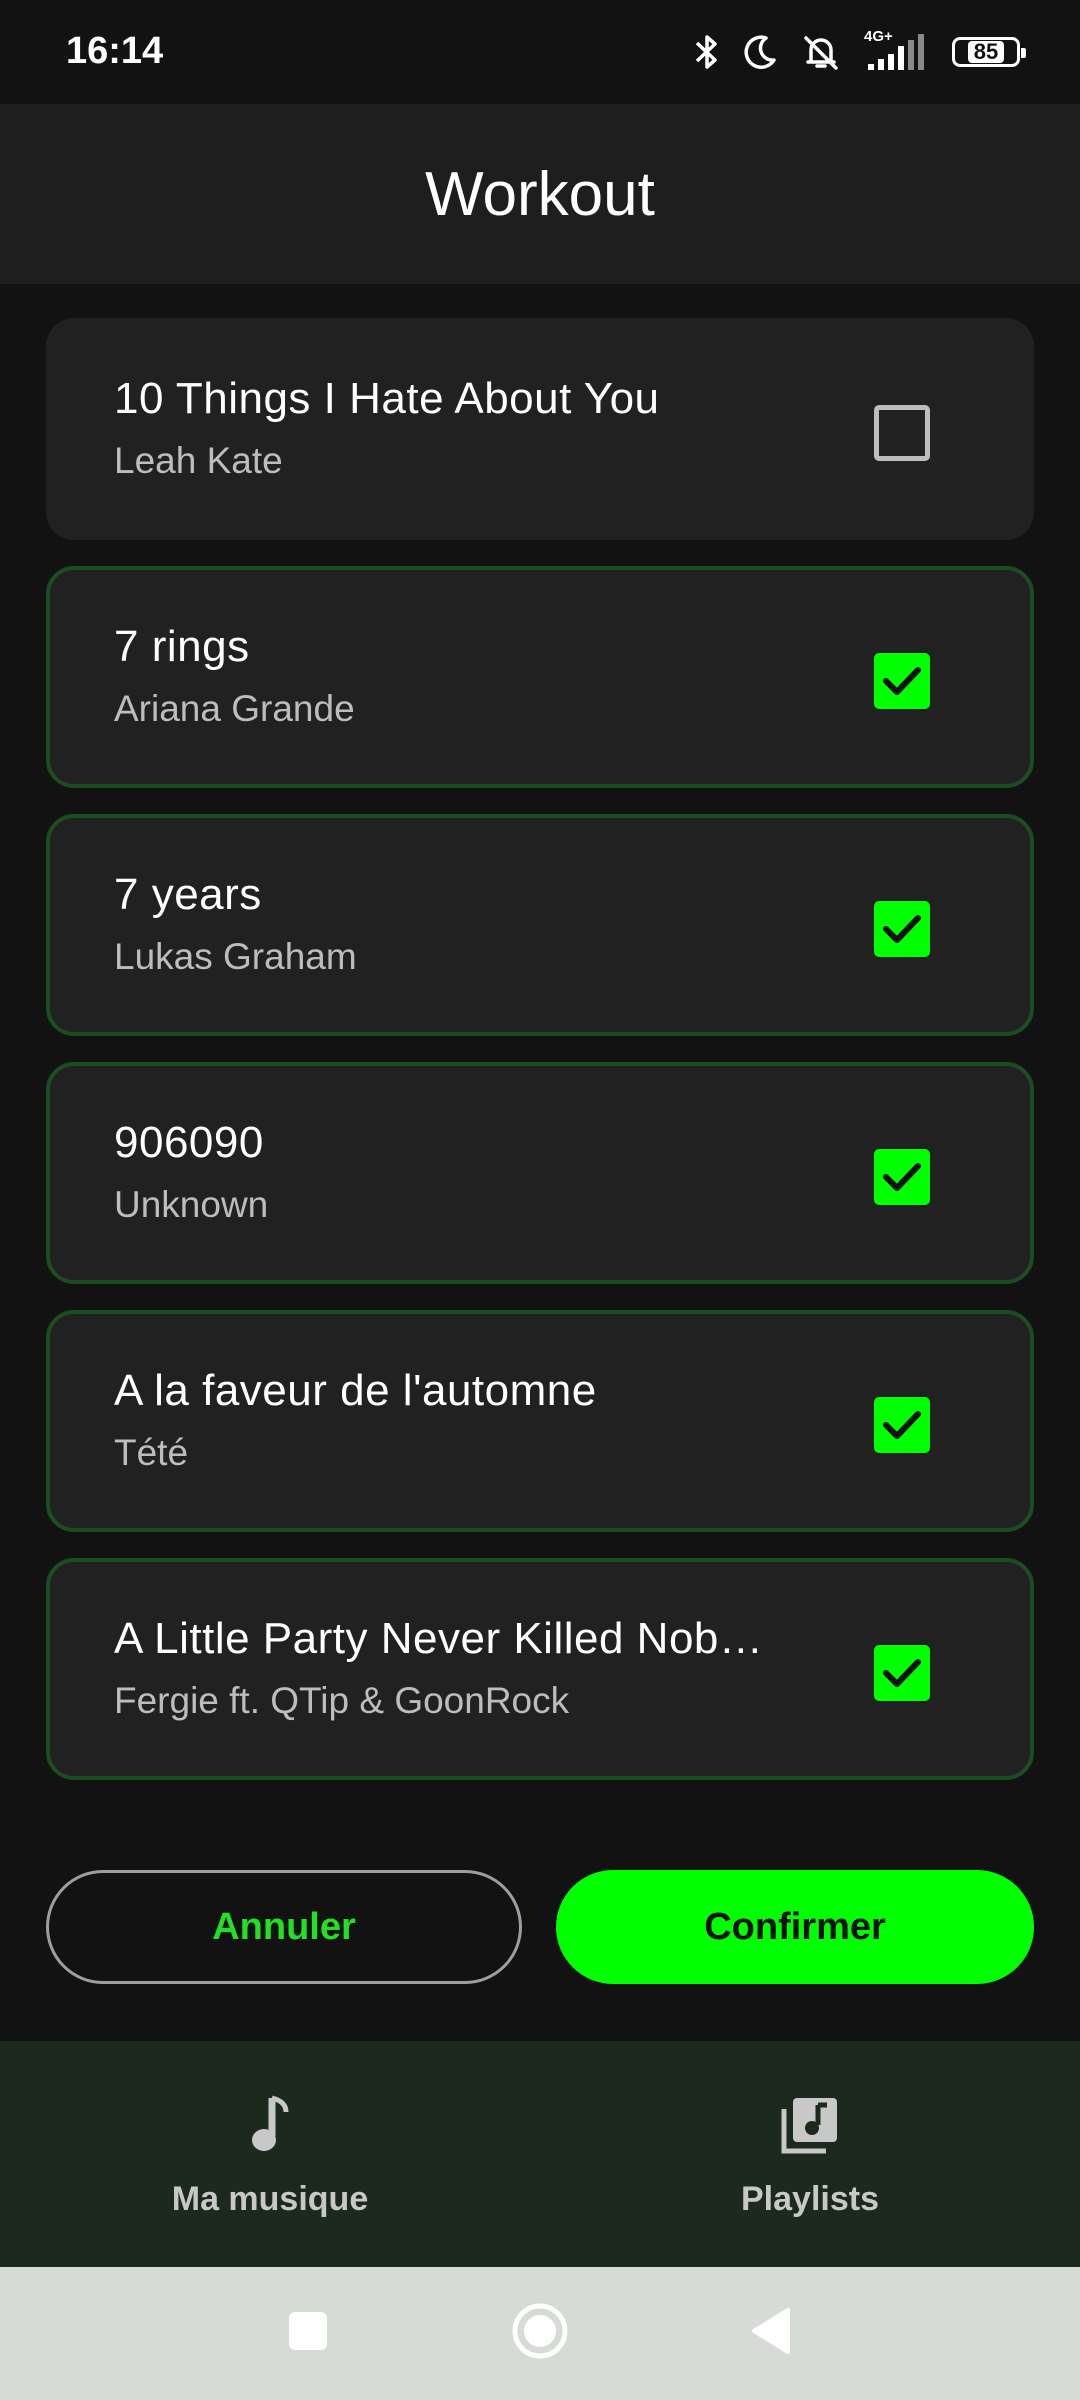 The height and width of the screenshot is (2400, 1080). Describe the element at coordinates (540, 52) in the screenshot. I see `status-bar: 16:14 4G+ 85` at that location.